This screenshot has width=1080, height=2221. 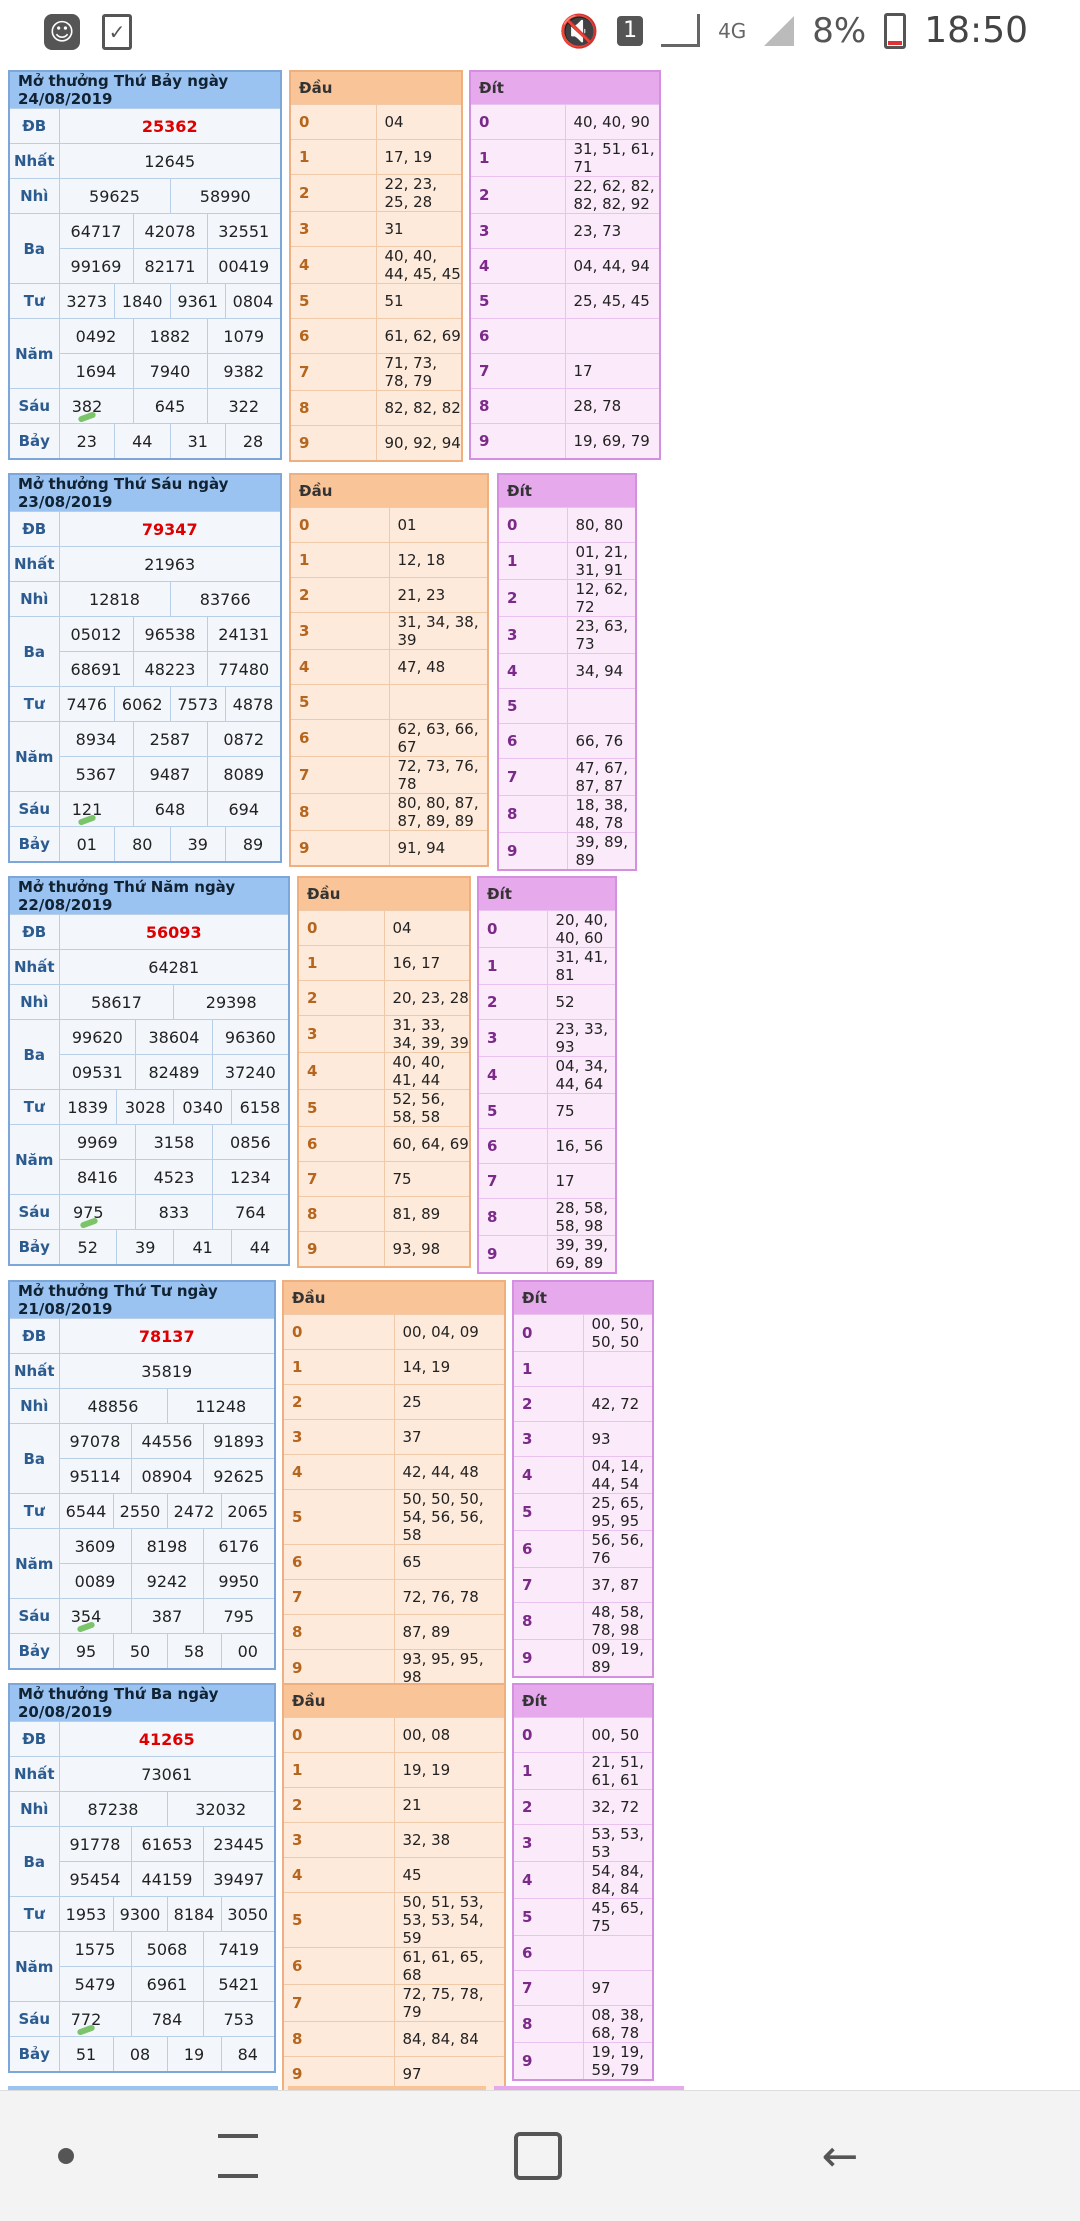 I want to click on prize-sau-value: 382, so click(x=96, y=406).